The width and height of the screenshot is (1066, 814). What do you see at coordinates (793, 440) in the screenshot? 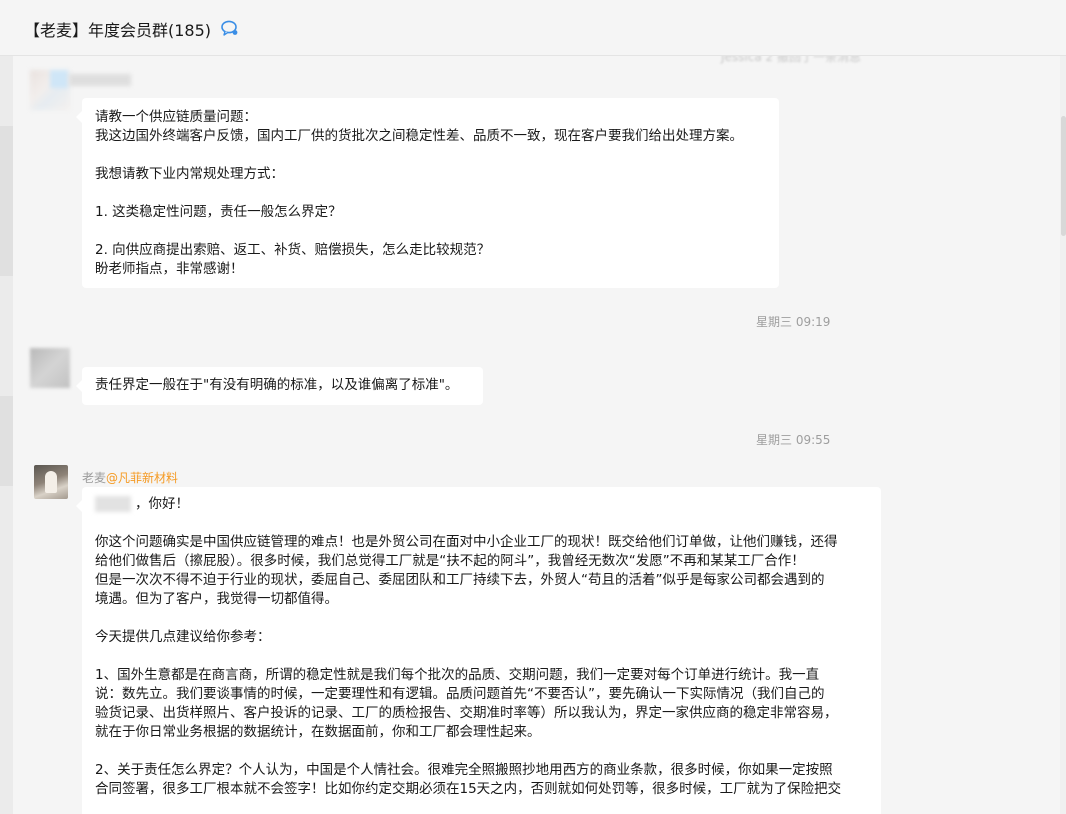
I see `timestamp: 星期三 09:55` at bounding box center [793, 440].